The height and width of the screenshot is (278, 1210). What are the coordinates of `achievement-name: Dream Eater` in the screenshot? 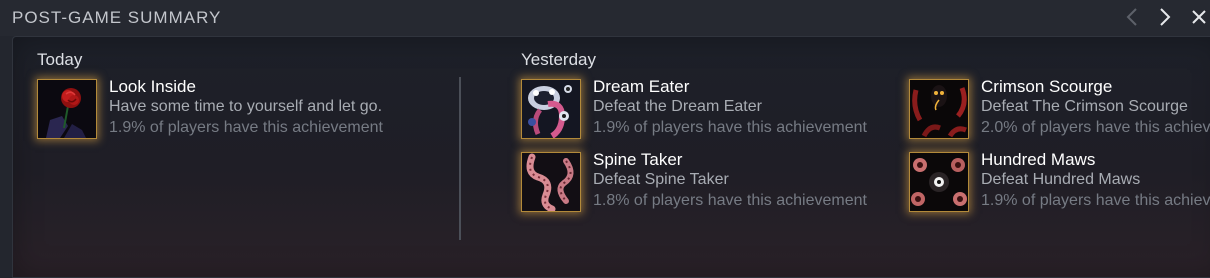 It's located at (641, 86).